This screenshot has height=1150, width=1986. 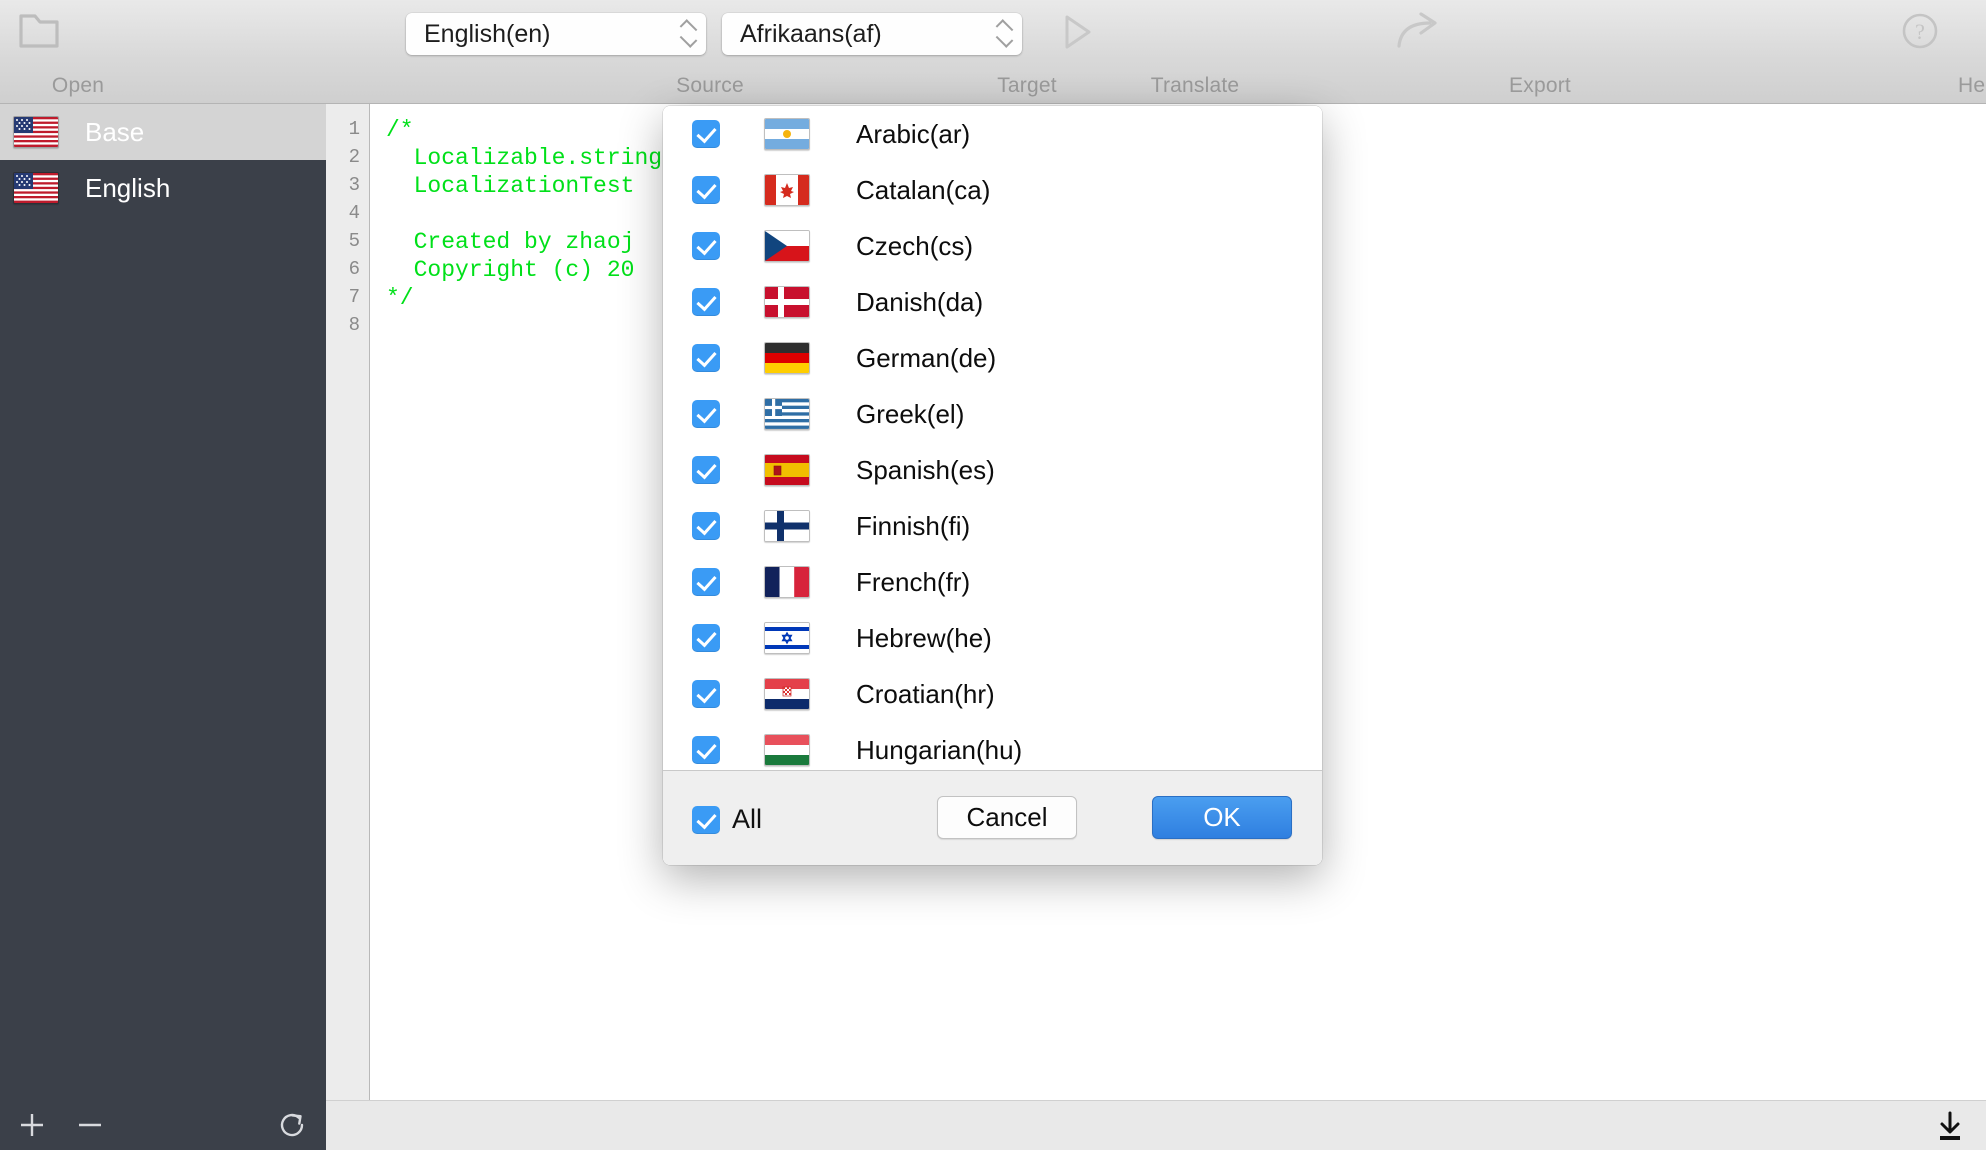 What do you see at coordinates (688, 34) in the screenshot?
I see `chevron-updown-icon` at bounding box center [688, 34].